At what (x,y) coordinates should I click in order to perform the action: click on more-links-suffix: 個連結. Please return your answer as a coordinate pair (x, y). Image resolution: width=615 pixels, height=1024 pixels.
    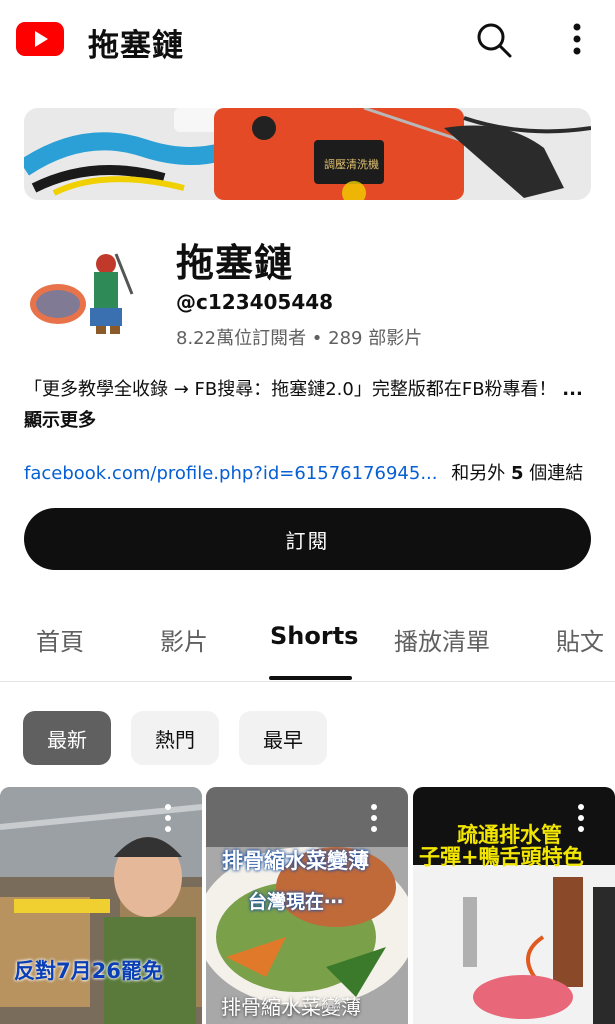
    Looking at the image, I should click on (556, 473).